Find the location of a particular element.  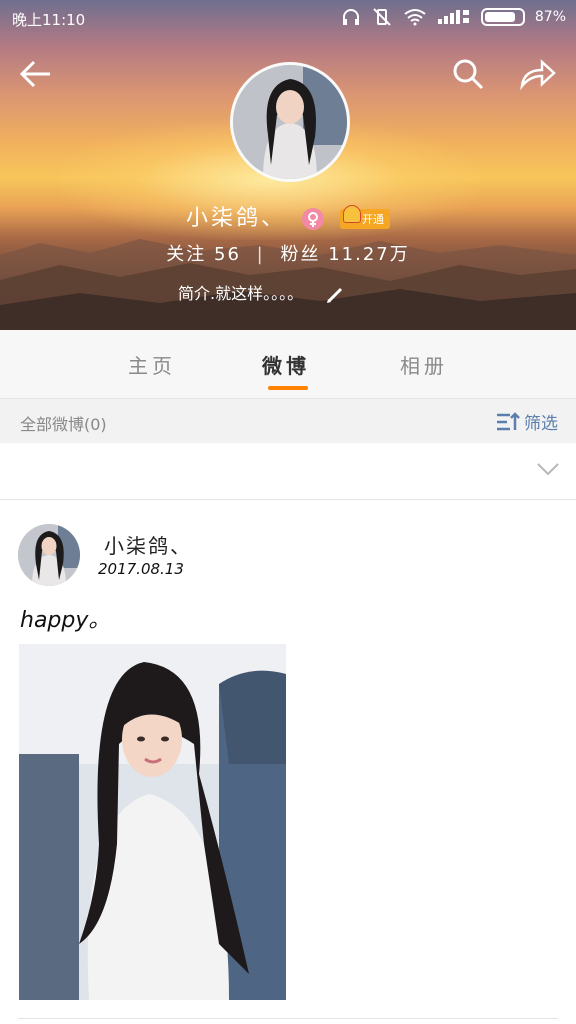

profile-avatar is located at coordinates (290, 122).